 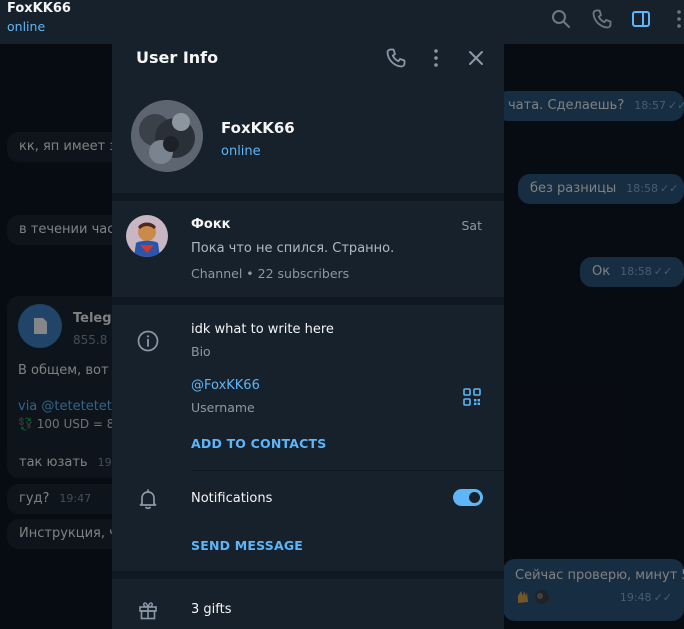 I want to click on send-message-button: SEND MESSAGE, so click(x=247, y=545).